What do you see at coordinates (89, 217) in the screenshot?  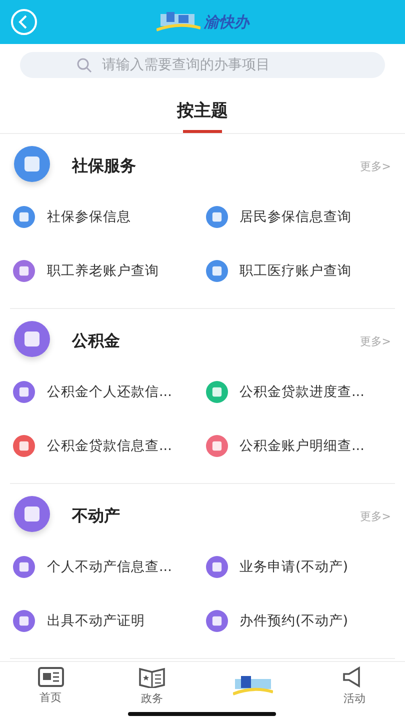 I see `service-item: 社保参保信息` at bounding box center [89, 217].